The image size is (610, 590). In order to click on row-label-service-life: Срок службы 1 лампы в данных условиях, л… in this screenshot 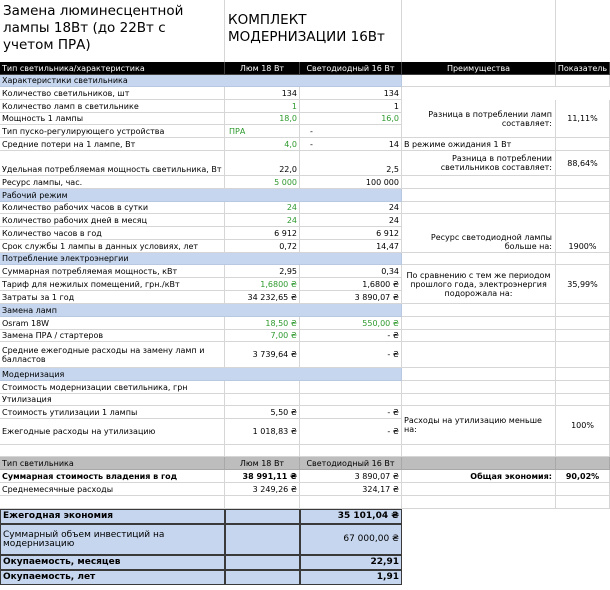, I will do `click(112, 246)`.